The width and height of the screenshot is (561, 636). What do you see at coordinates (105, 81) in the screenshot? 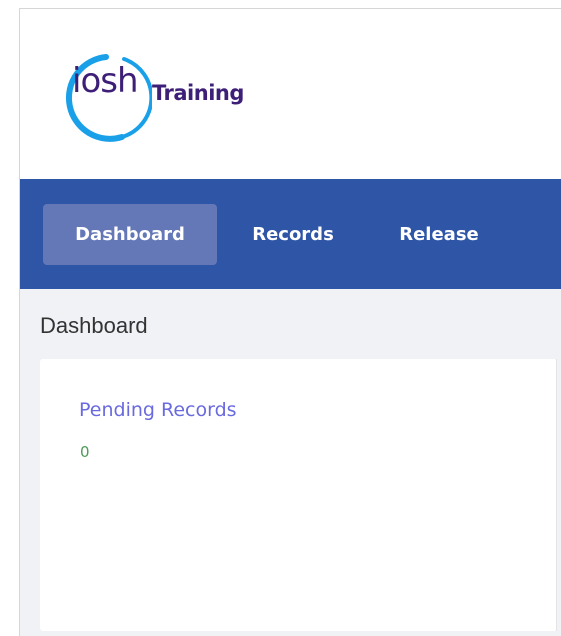
I see `logo-mark-text: iosh` at bounding box center [105, 81].